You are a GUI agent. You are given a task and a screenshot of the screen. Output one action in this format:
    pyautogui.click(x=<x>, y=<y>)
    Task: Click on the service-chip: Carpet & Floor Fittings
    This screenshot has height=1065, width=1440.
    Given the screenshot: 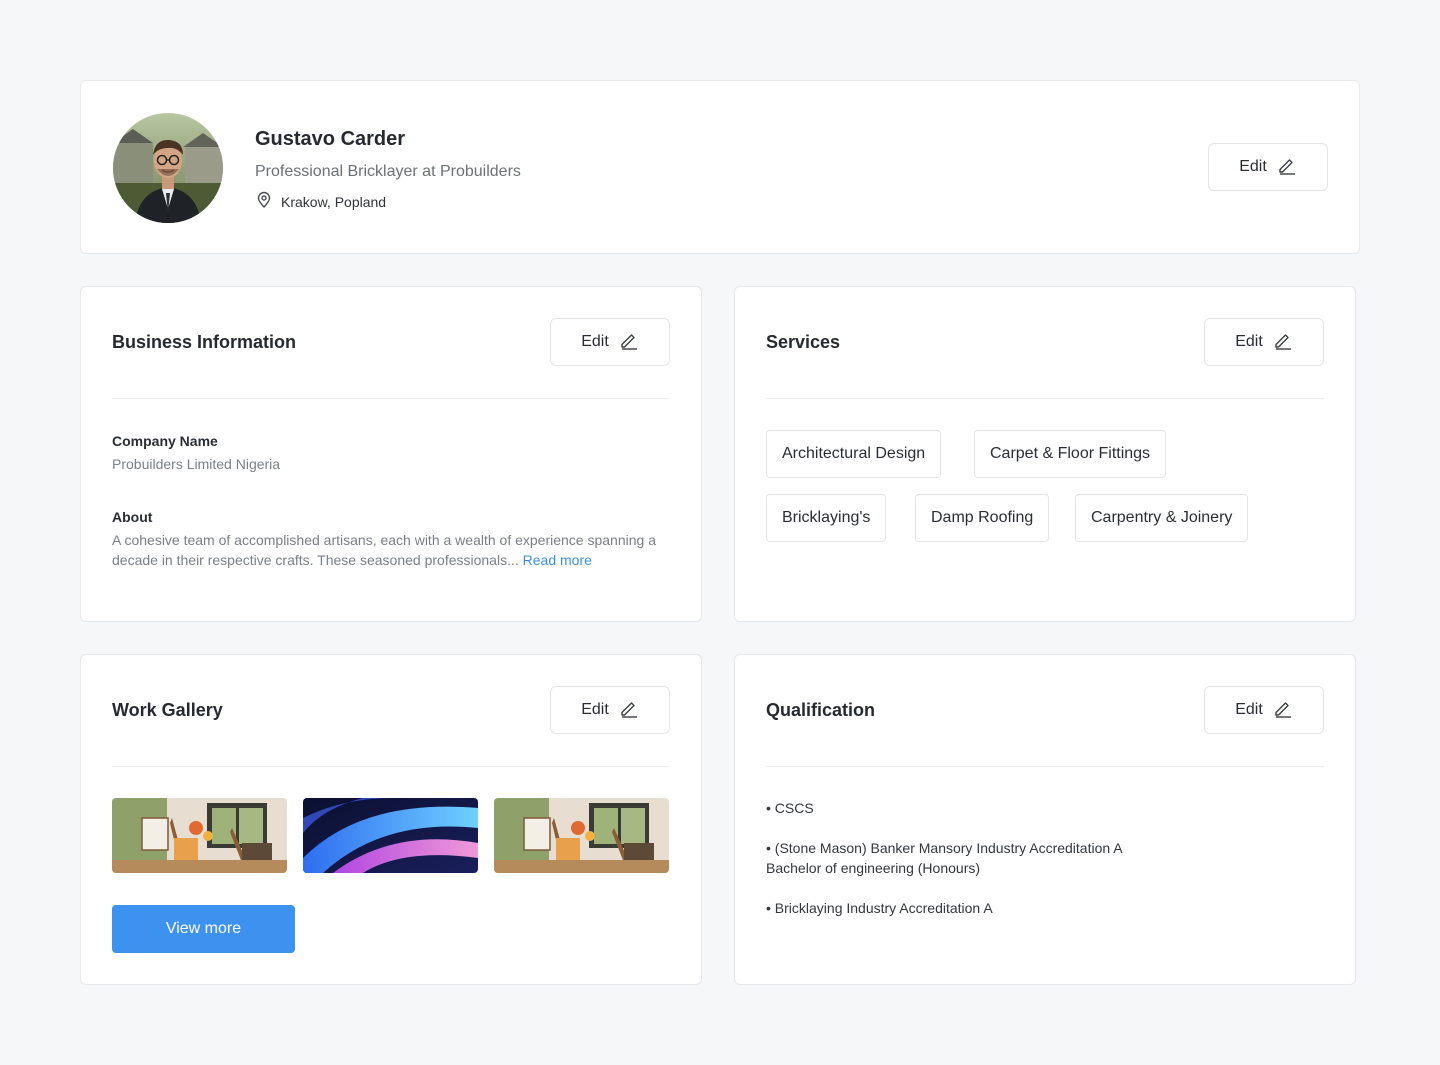 What is the action you would take?
    pyautogui.click(x=1070, y=454)
    